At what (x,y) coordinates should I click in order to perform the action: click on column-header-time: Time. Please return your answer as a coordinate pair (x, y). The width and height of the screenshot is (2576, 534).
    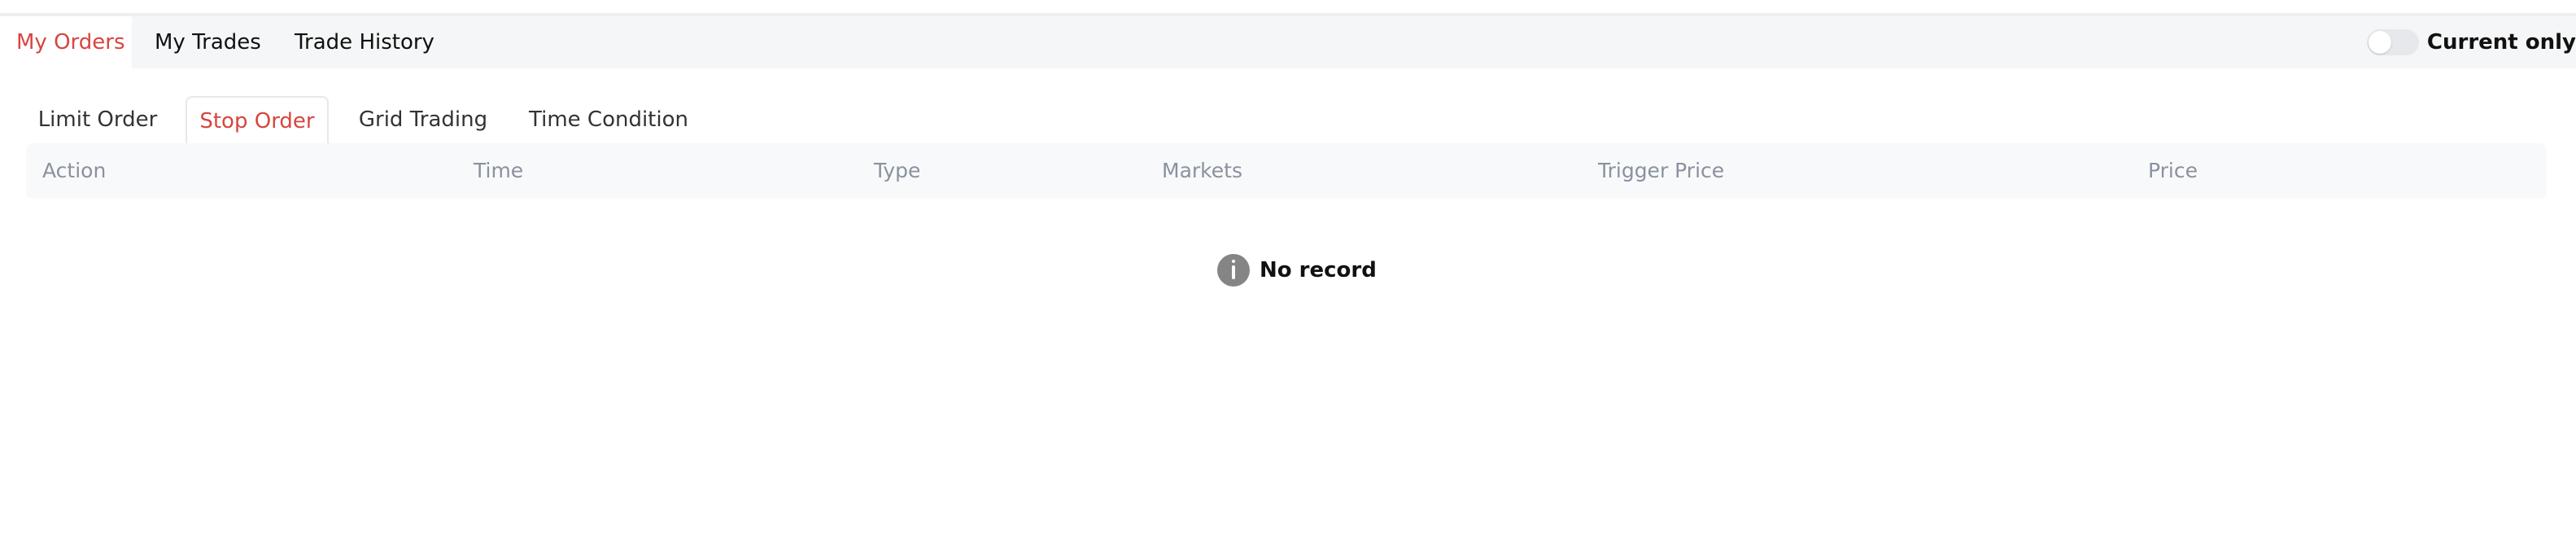
    Looking at the image, I should click on (499, 170).